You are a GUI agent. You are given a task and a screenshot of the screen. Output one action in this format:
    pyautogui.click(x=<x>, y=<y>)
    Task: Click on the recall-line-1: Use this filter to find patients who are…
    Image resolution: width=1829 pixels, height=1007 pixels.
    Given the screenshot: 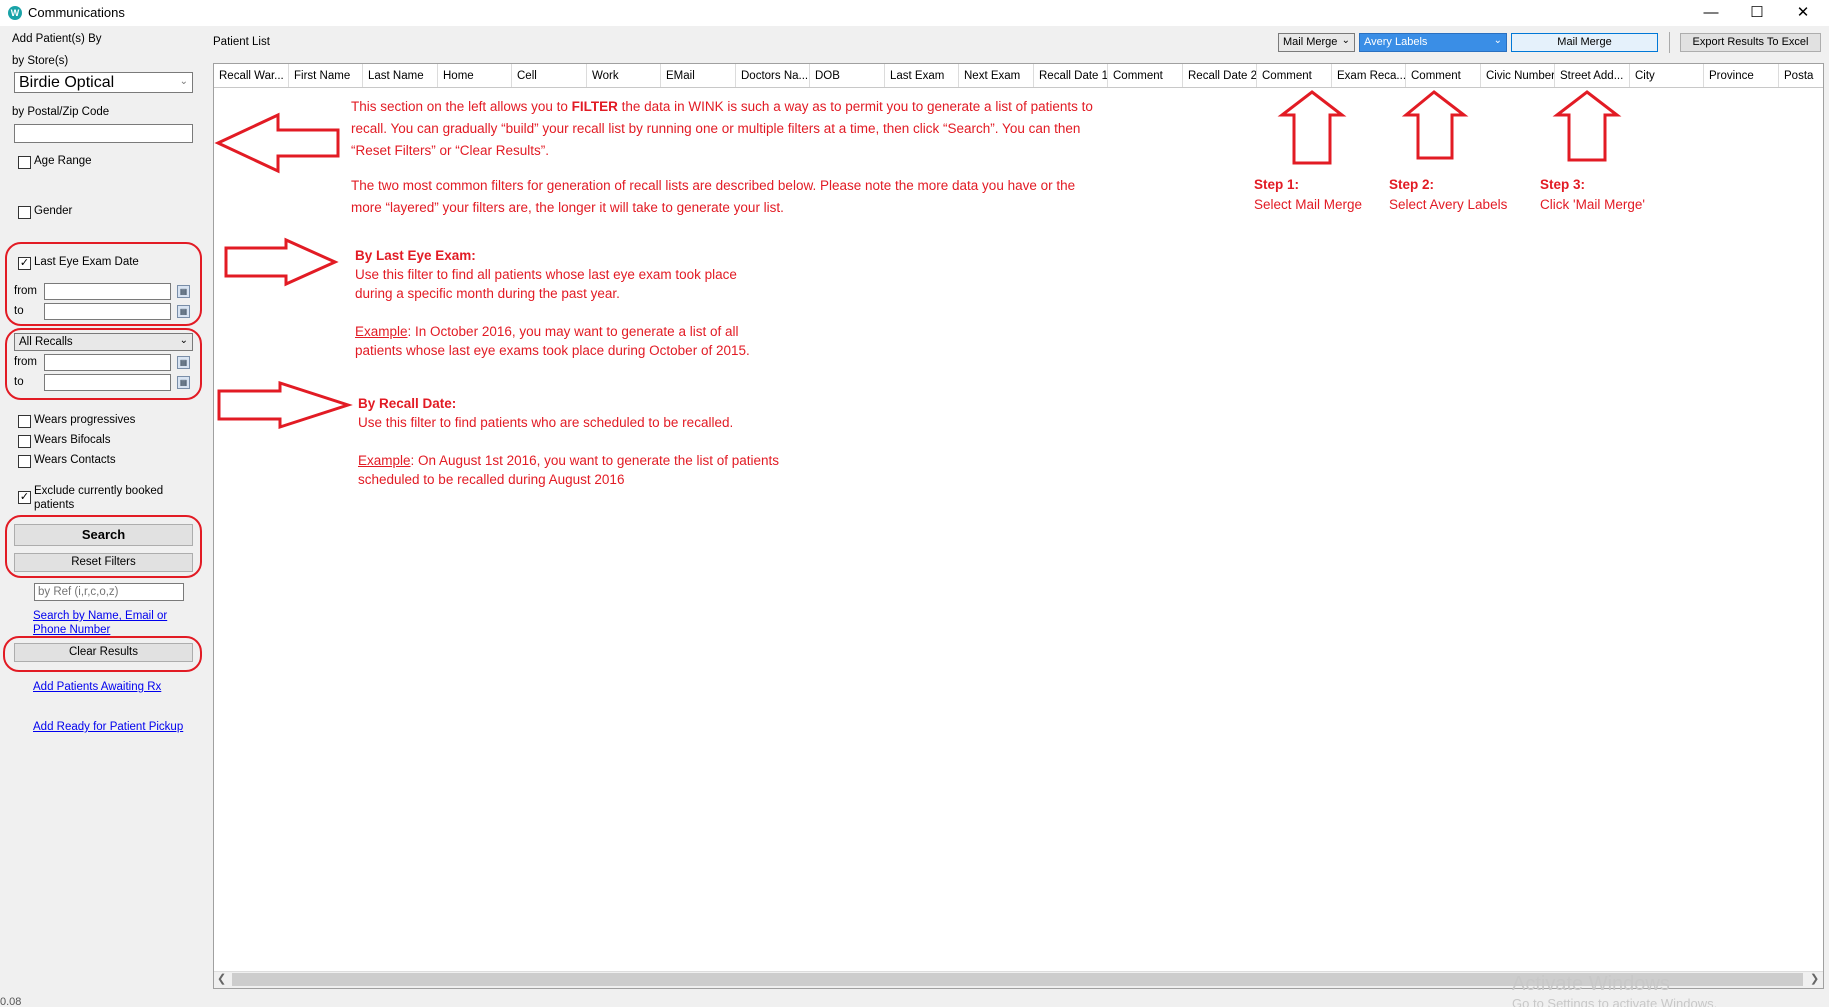 What is the action you would take?
    pyautogui.click(x=546, y=422)
    